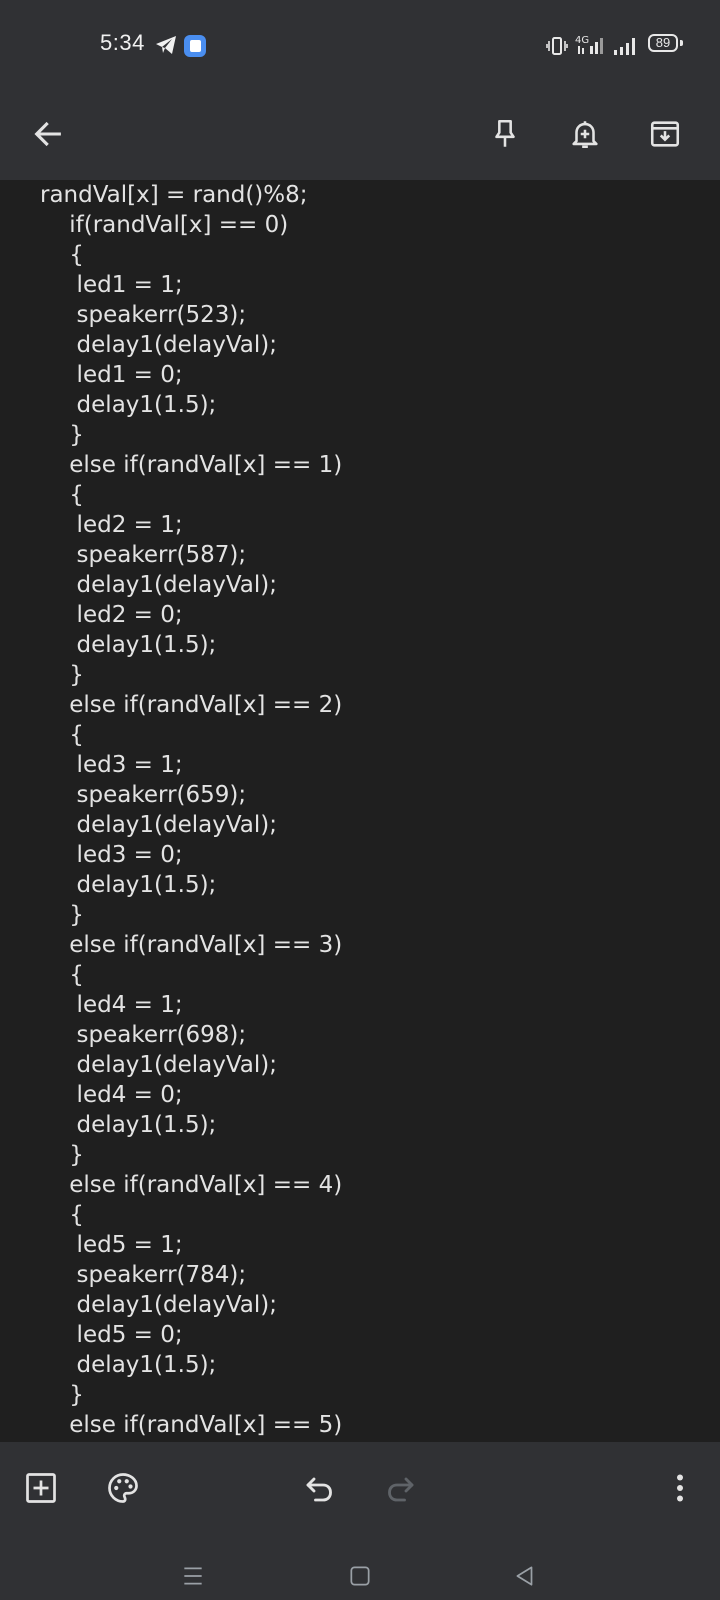  I want to click on status-bar: 5:34 4G 89, so click(360, 45).